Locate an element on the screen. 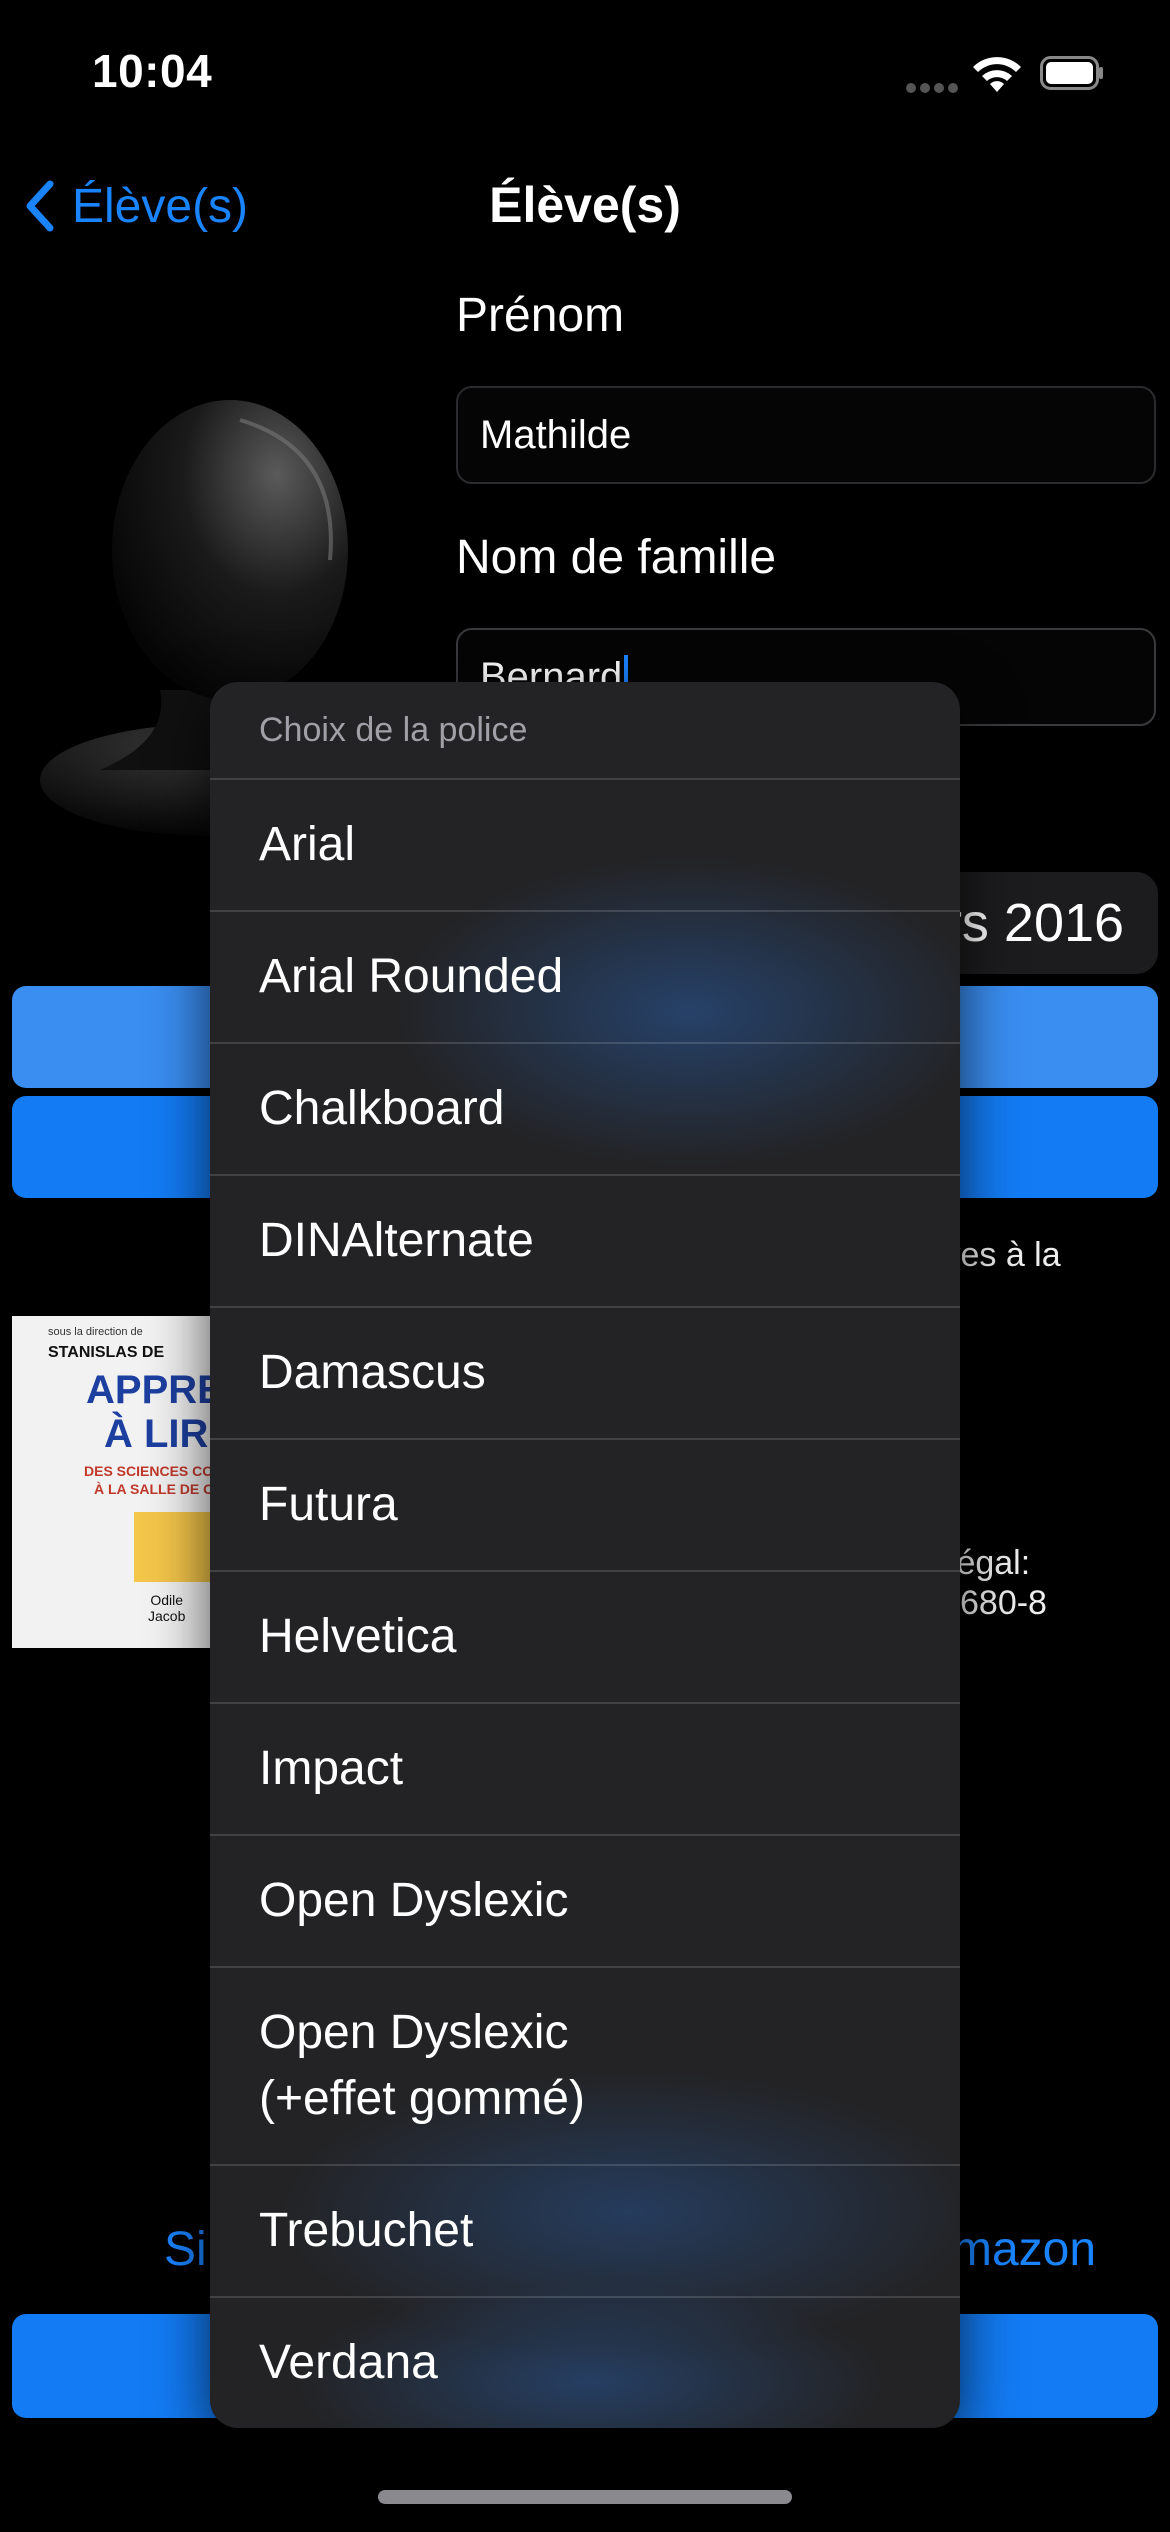 The image size is (1170, 2532). book-title-line-2: À LIR is located at coordinates (156, 1434).